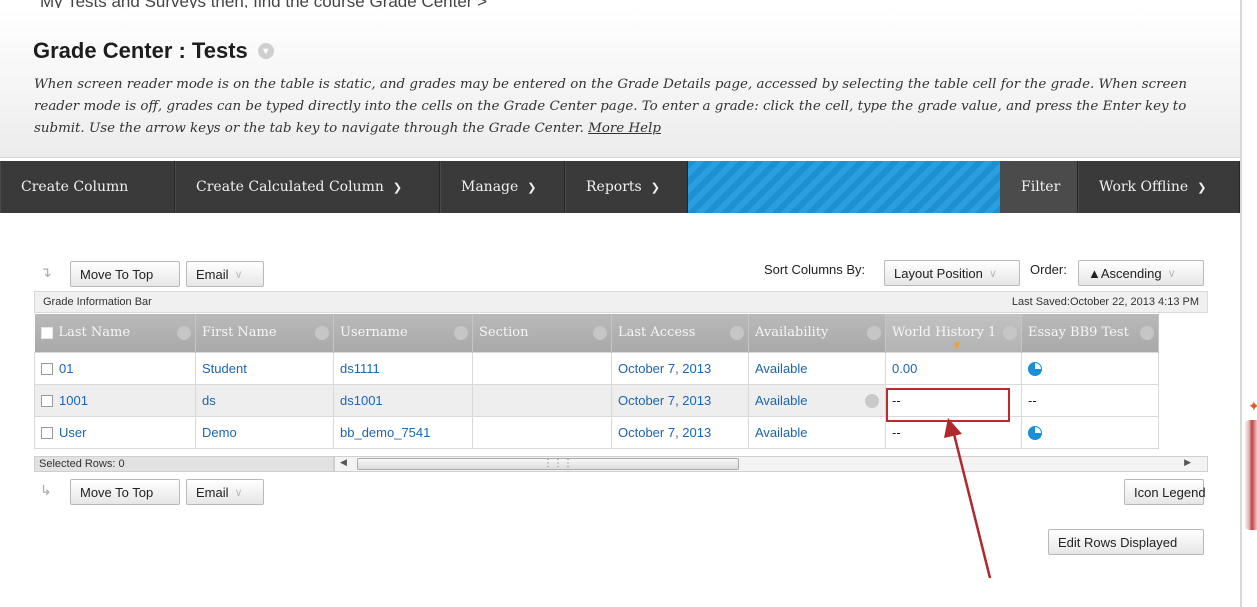 This screenshot has height=607, width=1257. I want to click on right-edge-rule, so click(1241, 303).